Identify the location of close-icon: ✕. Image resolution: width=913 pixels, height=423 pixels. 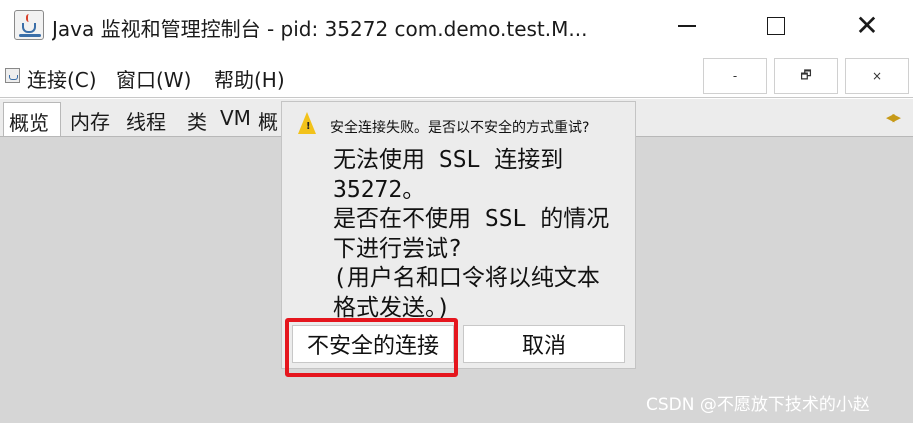
(867, 25).